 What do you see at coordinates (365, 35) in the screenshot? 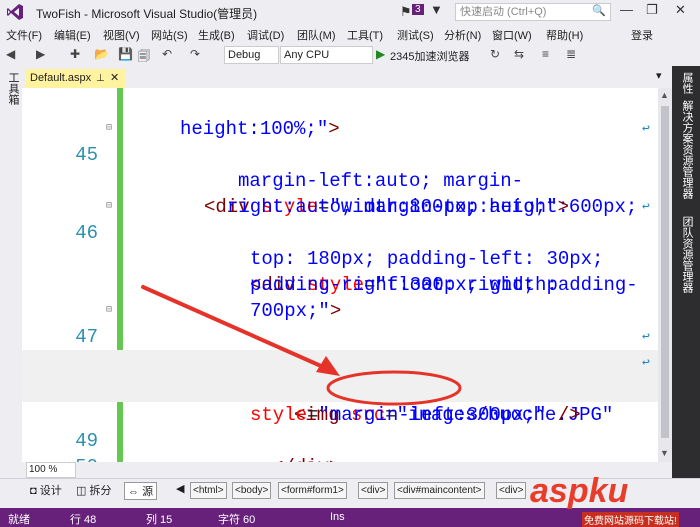
I see `menu-tools: 工具(T)` at bounding box center [365, 35].